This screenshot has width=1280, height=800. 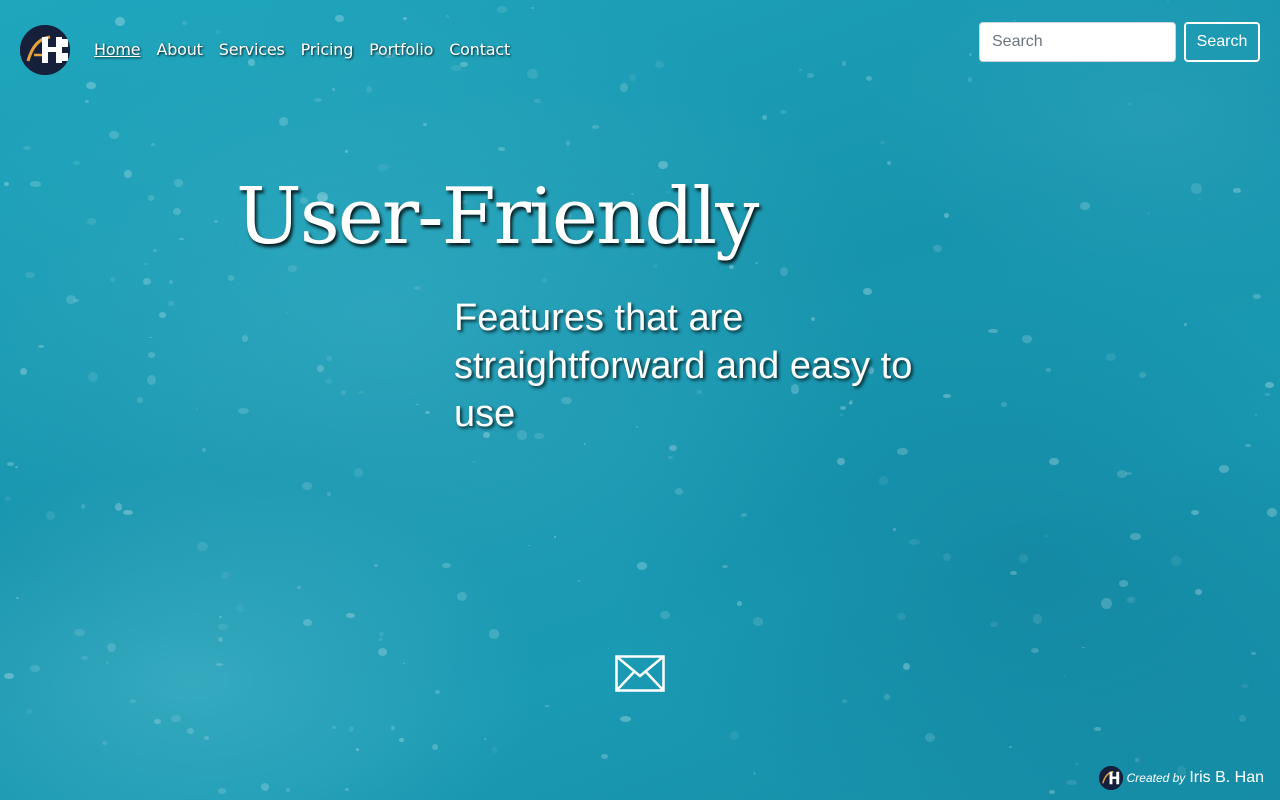 I want to click on nav-pricing-link: Pricing, so click(x=327, y=49).